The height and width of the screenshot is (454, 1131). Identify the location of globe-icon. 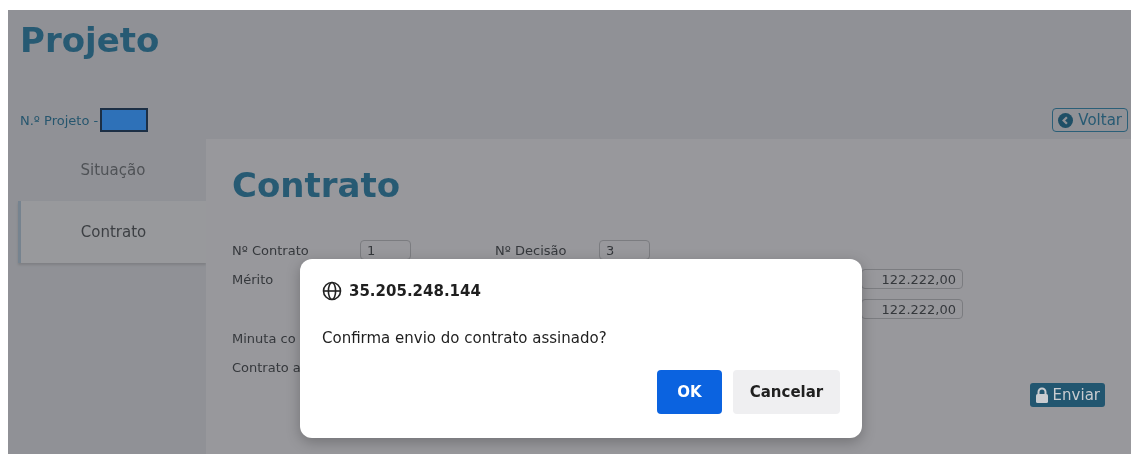
(332, 291).